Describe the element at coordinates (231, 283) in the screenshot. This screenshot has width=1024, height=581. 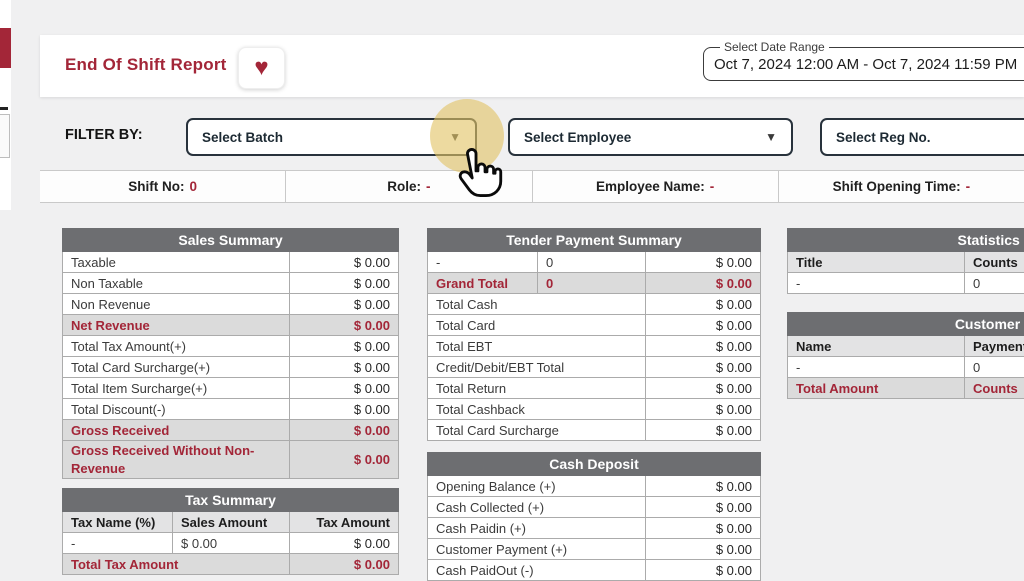
I see `table-row: Non Taxable$ 0.00` at that location.